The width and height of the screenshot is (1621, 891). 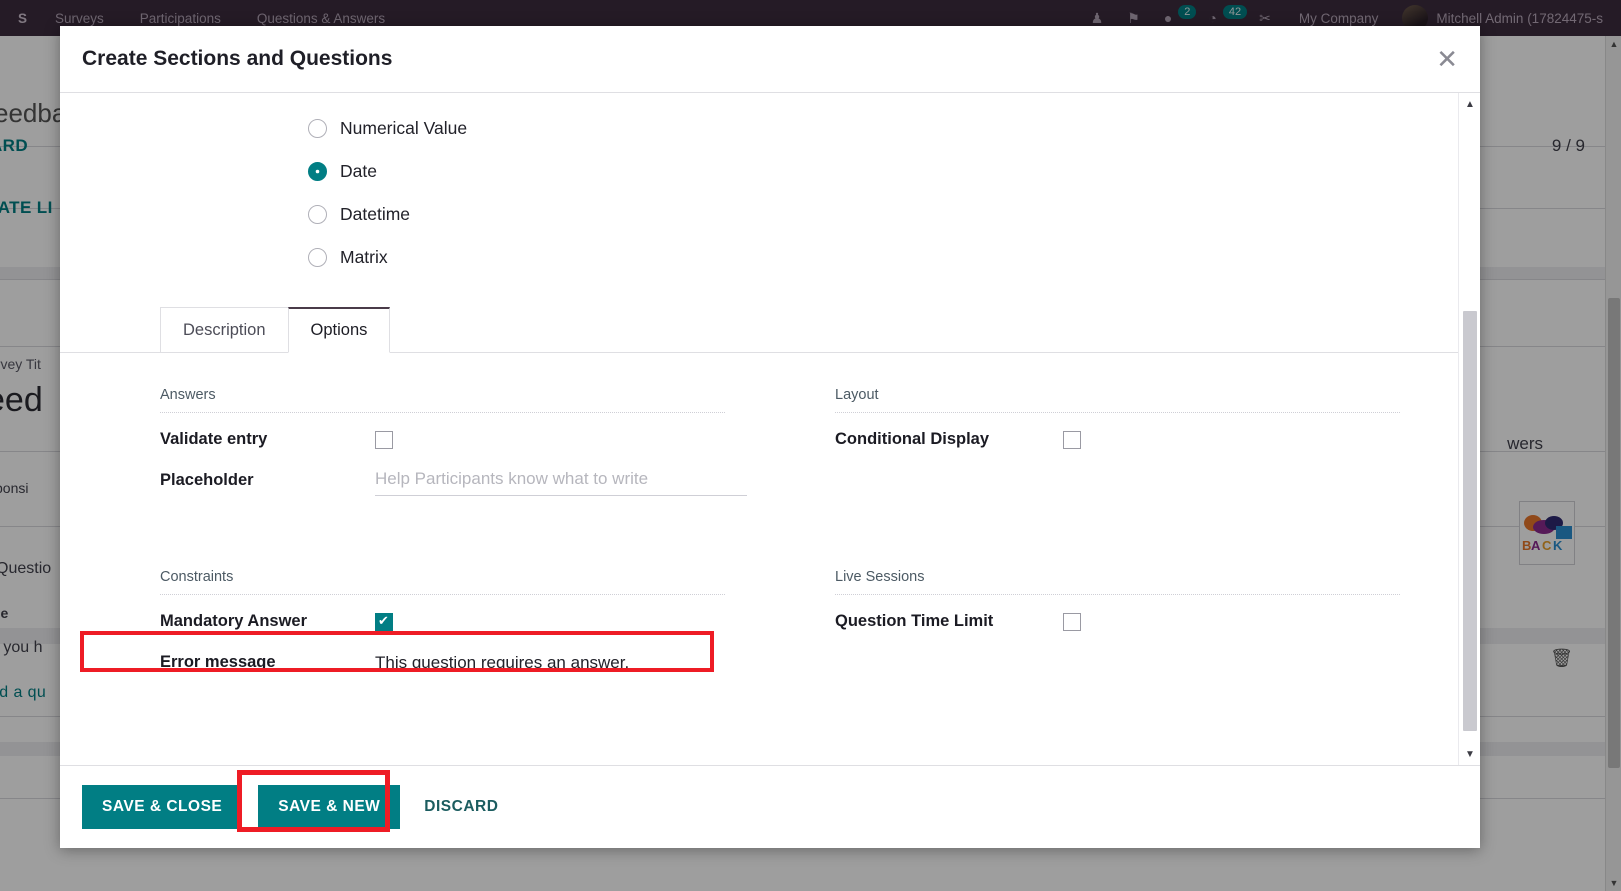 What do you see at coordinates (364, 257) in the screenshot?
I see `radio-label: Matrix` at bounding box center [364, 257].